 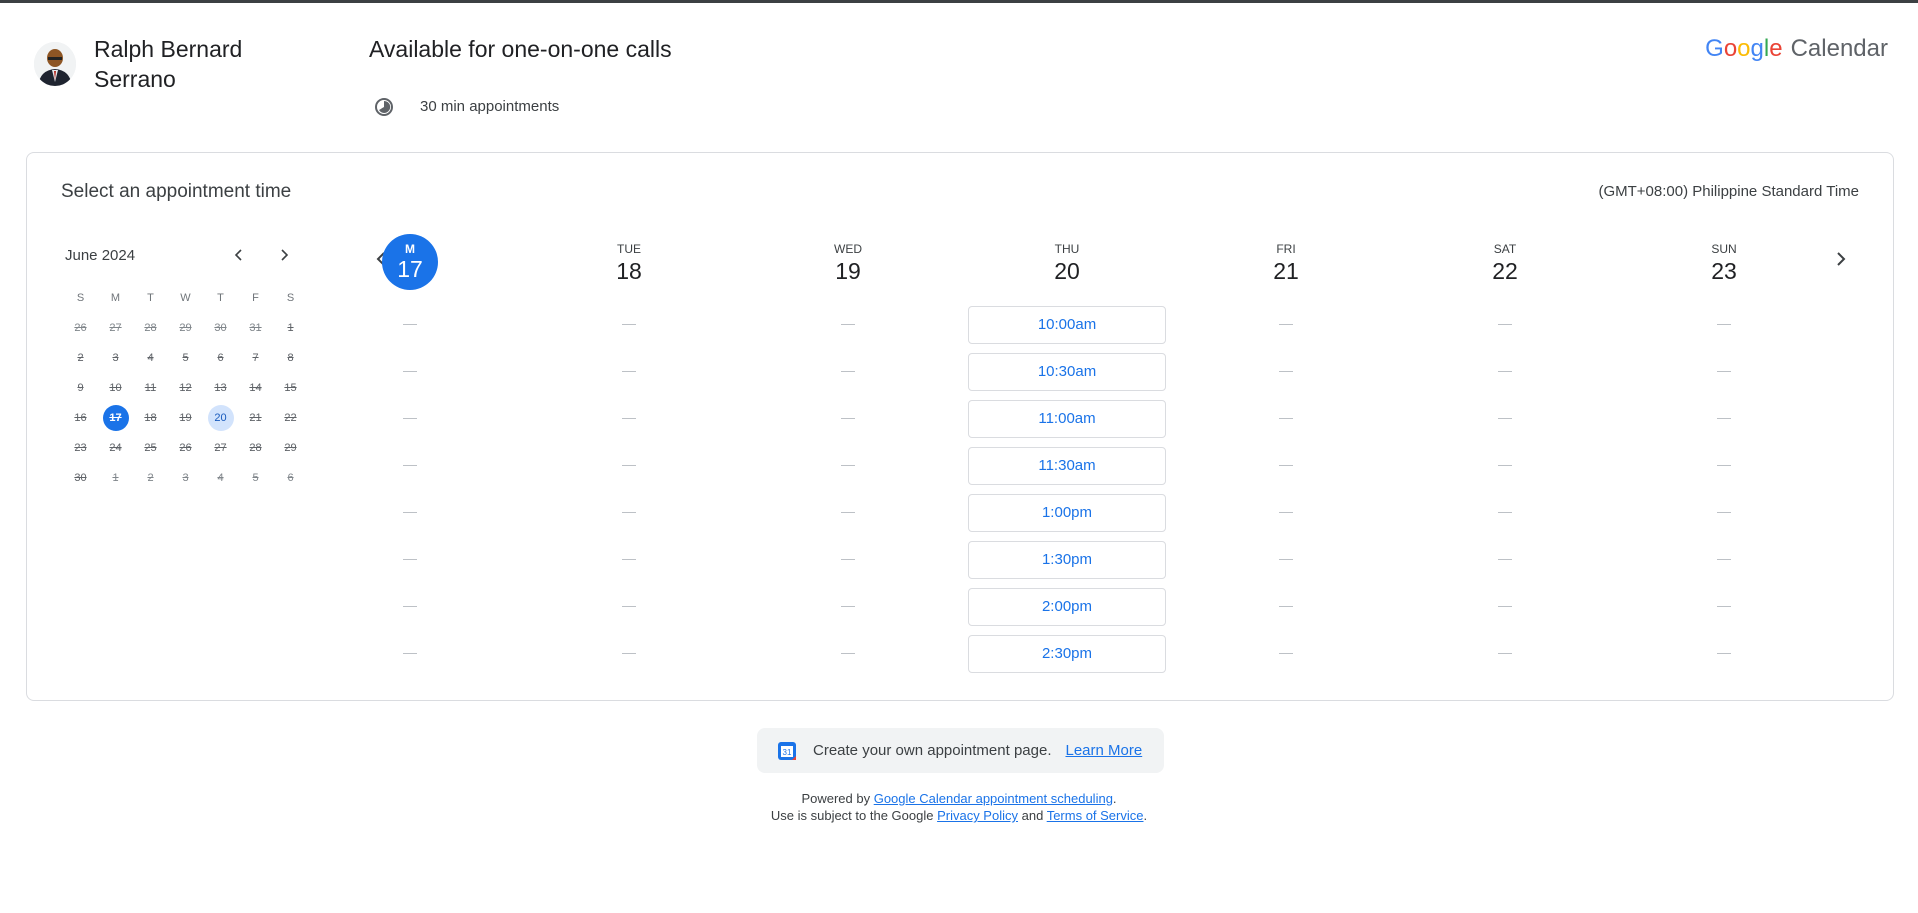 What do you see at coordinates (1103, 750) in the screenshot?
I see `learn-more-link: Learn More` at bounding box center [1103, 750].